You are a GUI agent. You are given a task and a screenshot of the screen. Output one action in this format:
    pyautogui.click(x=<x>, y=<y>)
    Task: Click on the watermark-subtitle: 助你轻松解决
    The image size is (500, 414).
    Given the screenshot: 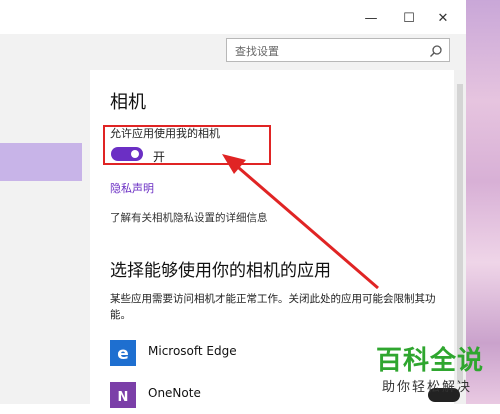 What is the action you would take?
    pyautogui.click(x=427, y=387)
    